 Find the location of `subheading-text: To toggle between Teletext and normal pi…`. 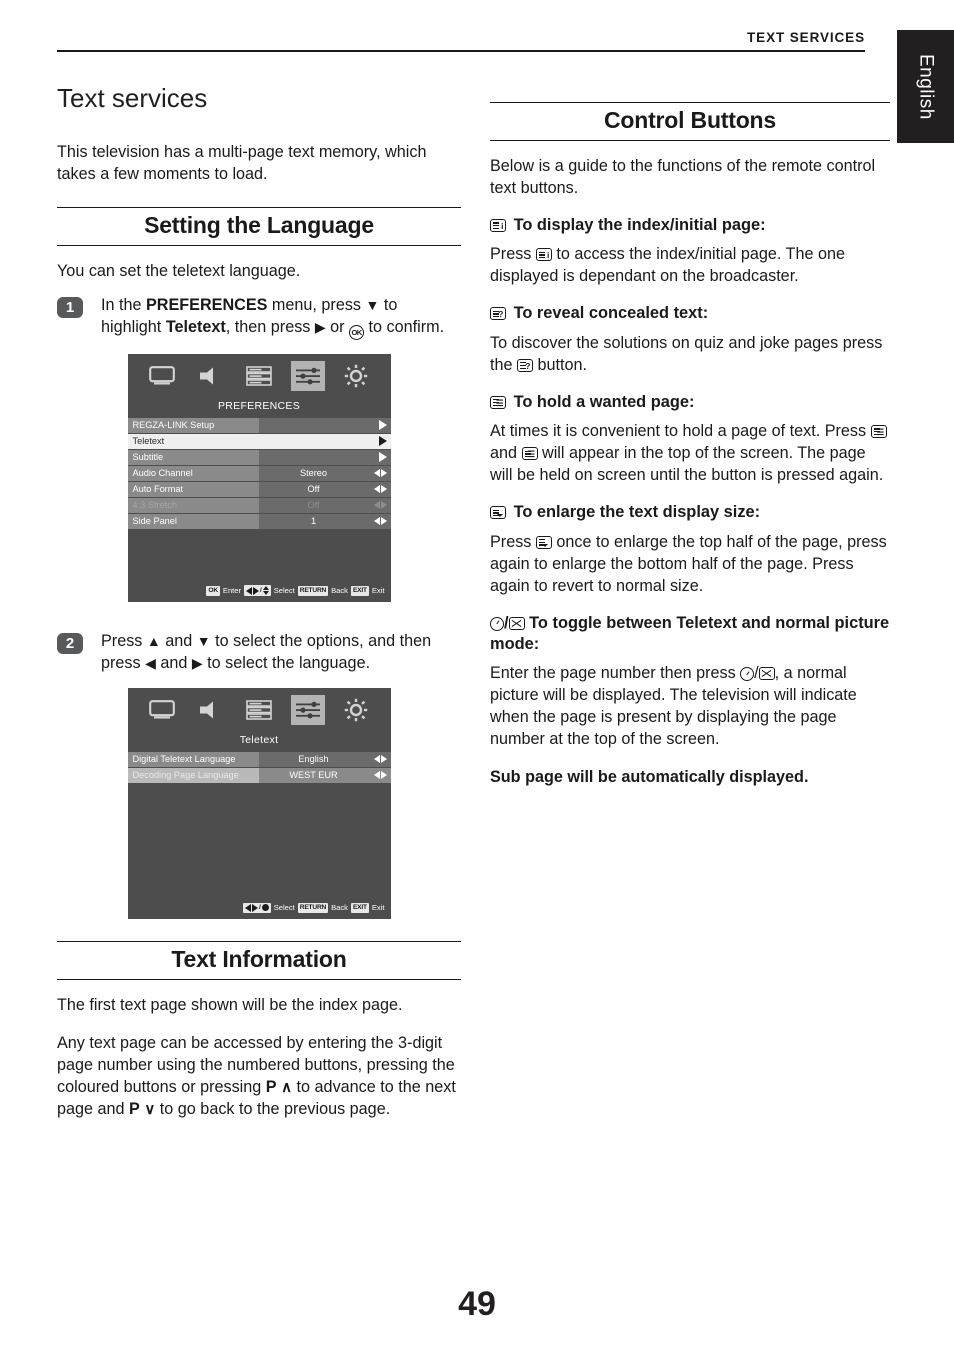

subheading-text: To toggle between Teletext and normal pi… is located at coordinates (690, 633).